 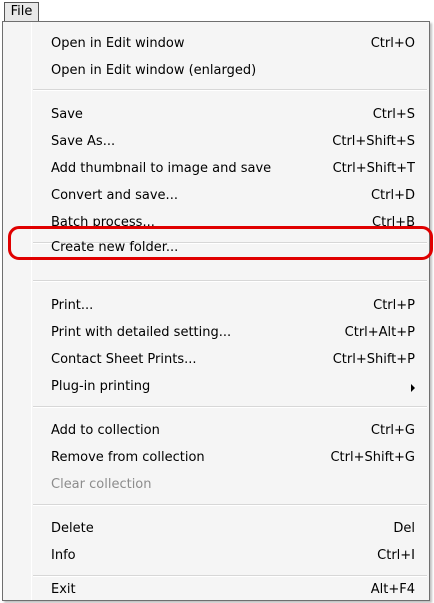 I want to click on menu-item-save: Save Ctrl+S, so click(x=224, y=115).